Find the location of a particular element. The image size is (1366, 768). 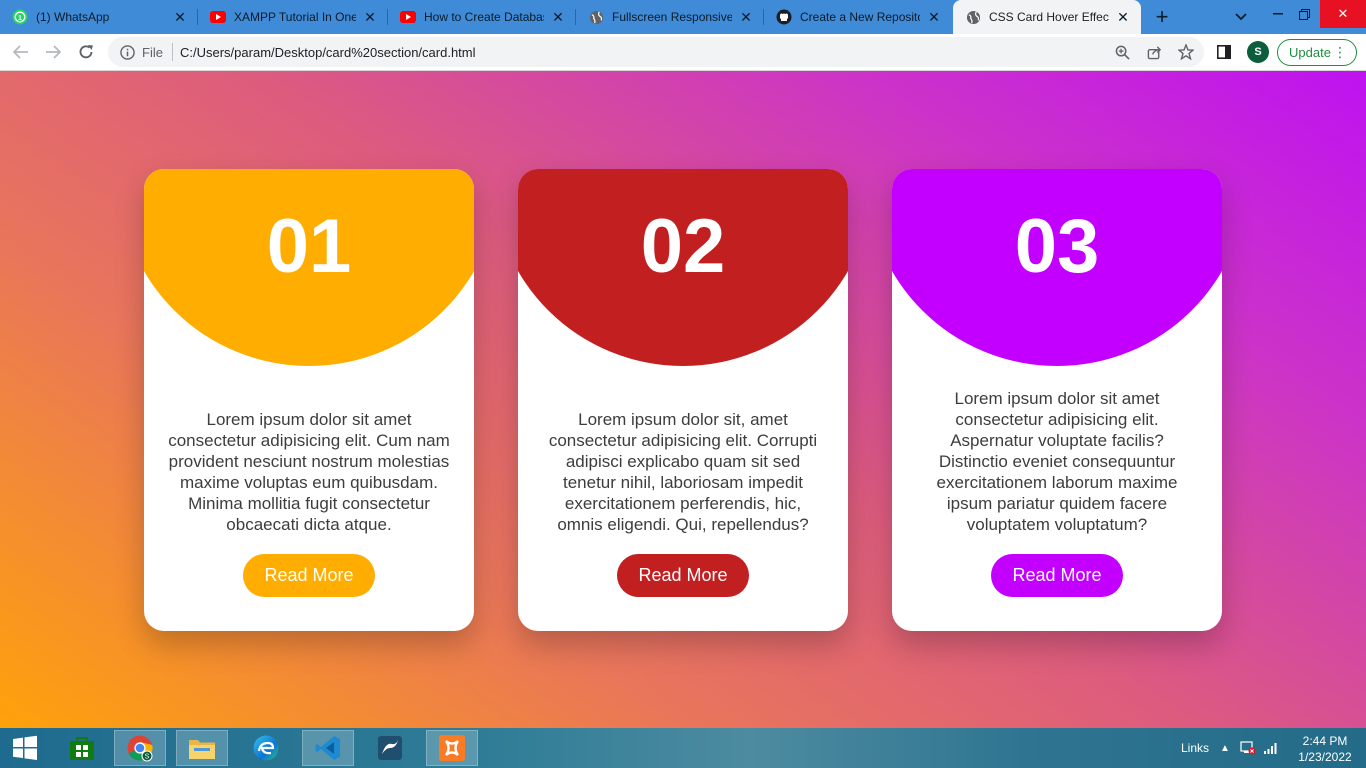

whatsapp-icon: 1 is located at coordinates (20, 17).